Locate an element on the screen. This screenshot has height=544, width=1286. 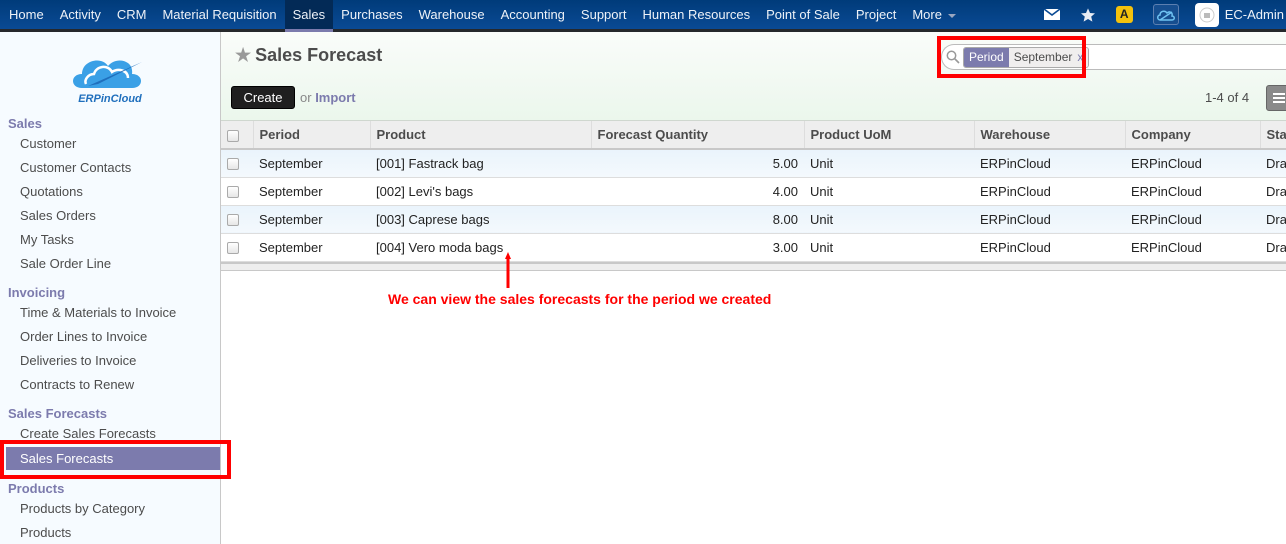
sidebar-item-deliveries-to-invoice: Deliveries to Invoice is located at coordinates (78, 360).